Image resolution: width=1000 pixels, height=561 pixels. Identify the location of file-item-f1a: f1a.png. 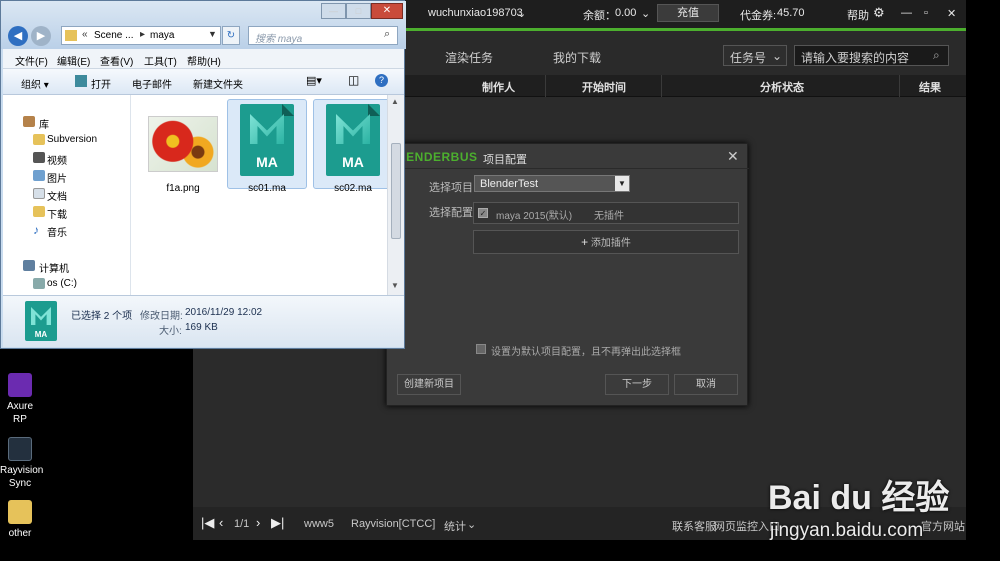
(183, 148).